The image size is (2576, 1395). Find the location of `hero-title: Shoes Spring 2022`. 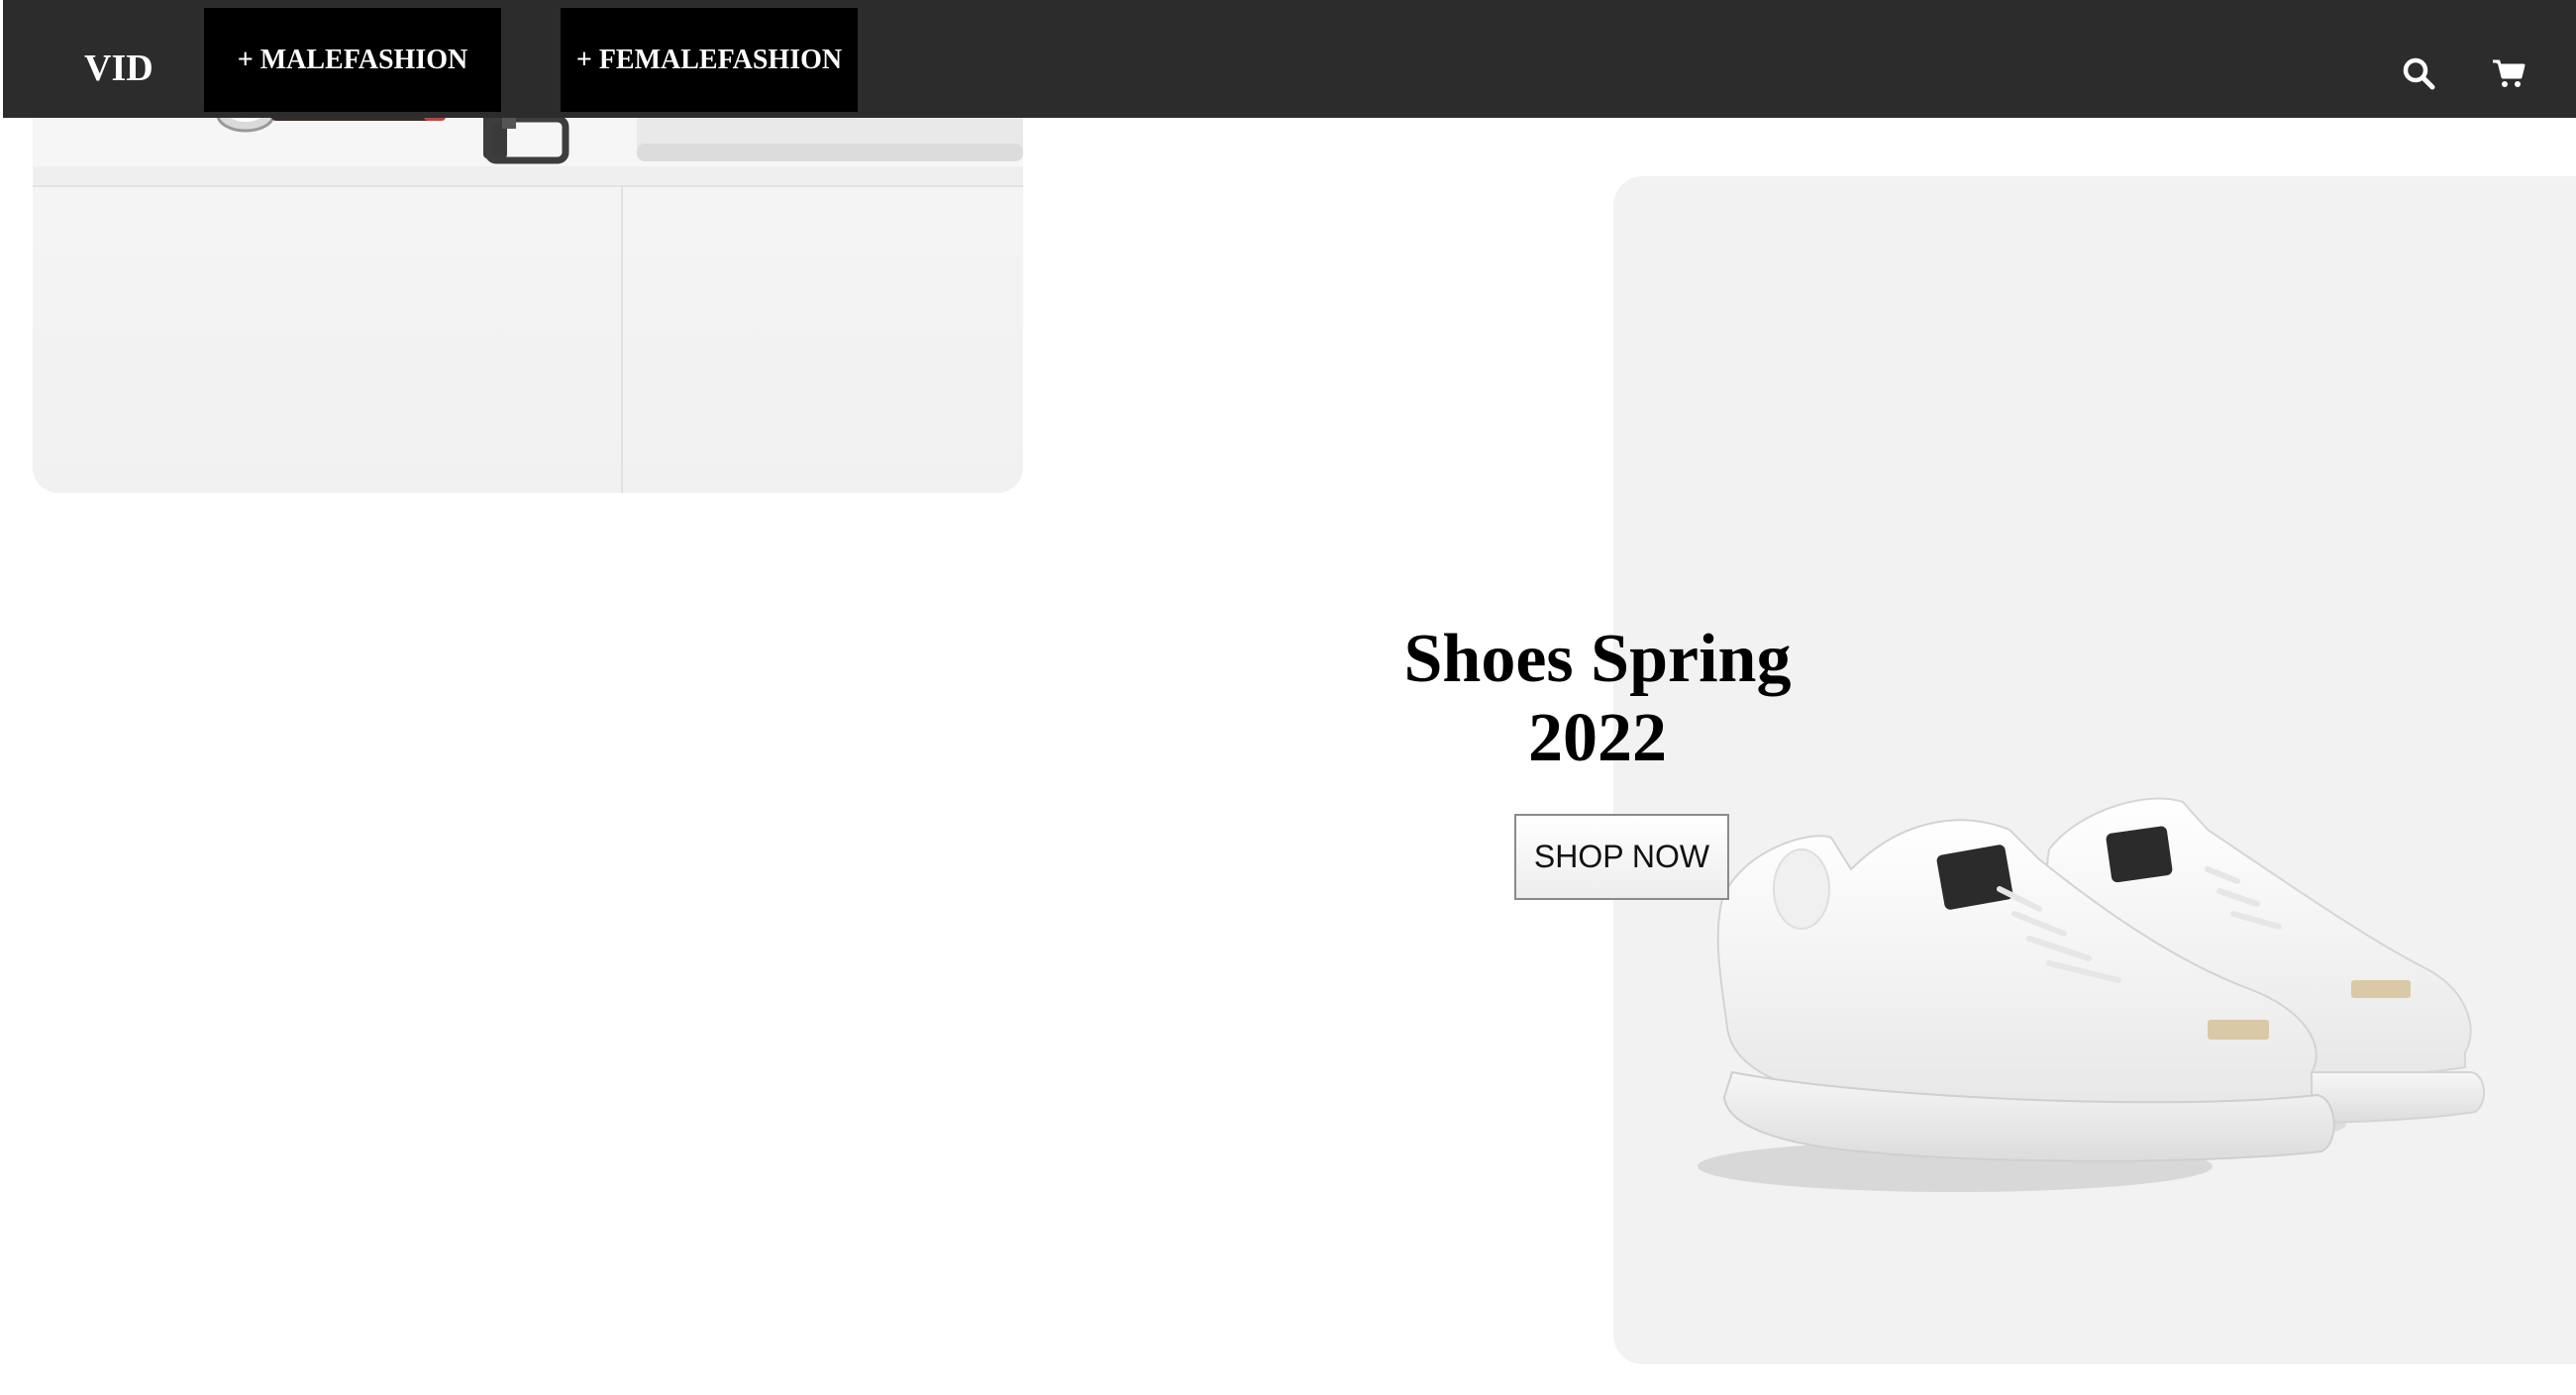

hero-title: Shoes Spring 2022 is located at coordinates (1597, 699).